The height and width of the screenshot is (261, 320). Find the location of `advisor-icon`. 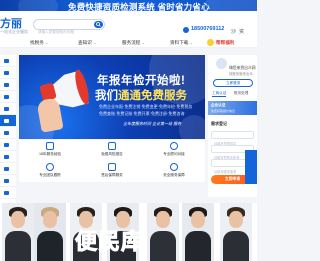

advisor-icon is located at coordinates (174, 146).